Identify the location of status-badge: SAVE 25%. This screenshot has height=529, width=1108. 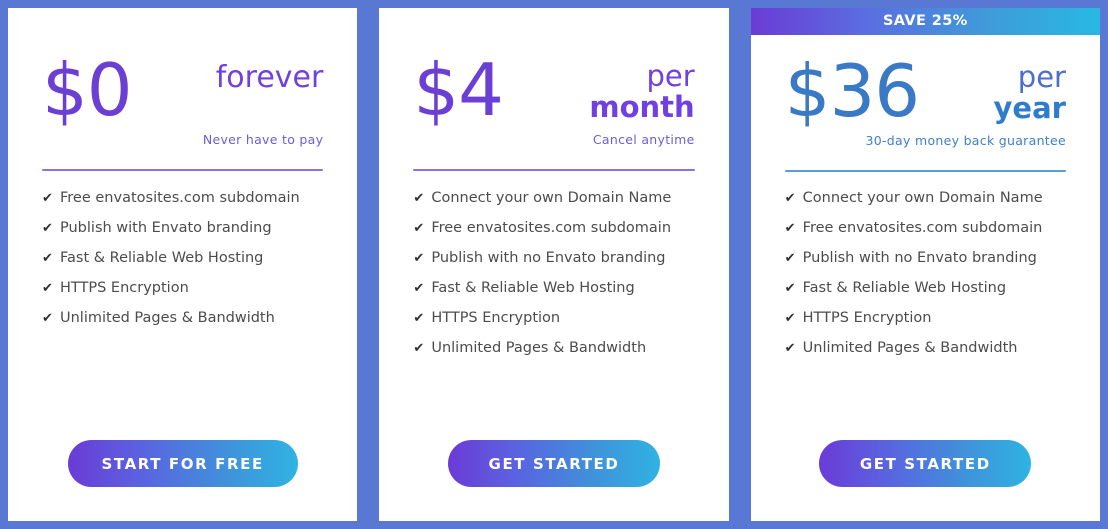
(925, 21).